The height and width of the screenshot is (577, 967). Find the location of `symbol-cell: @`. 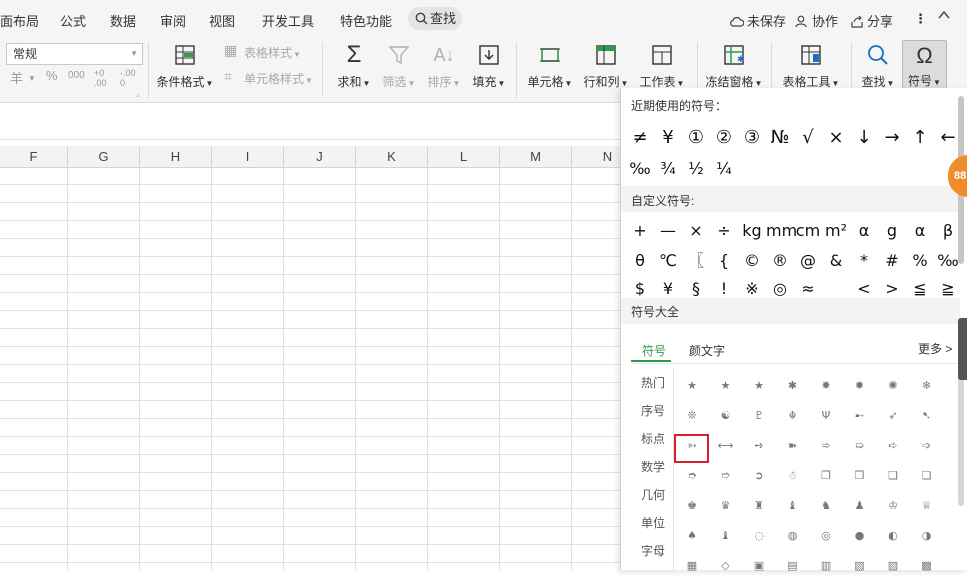

symbol-cell: @ is located at coordinates (808, 261).